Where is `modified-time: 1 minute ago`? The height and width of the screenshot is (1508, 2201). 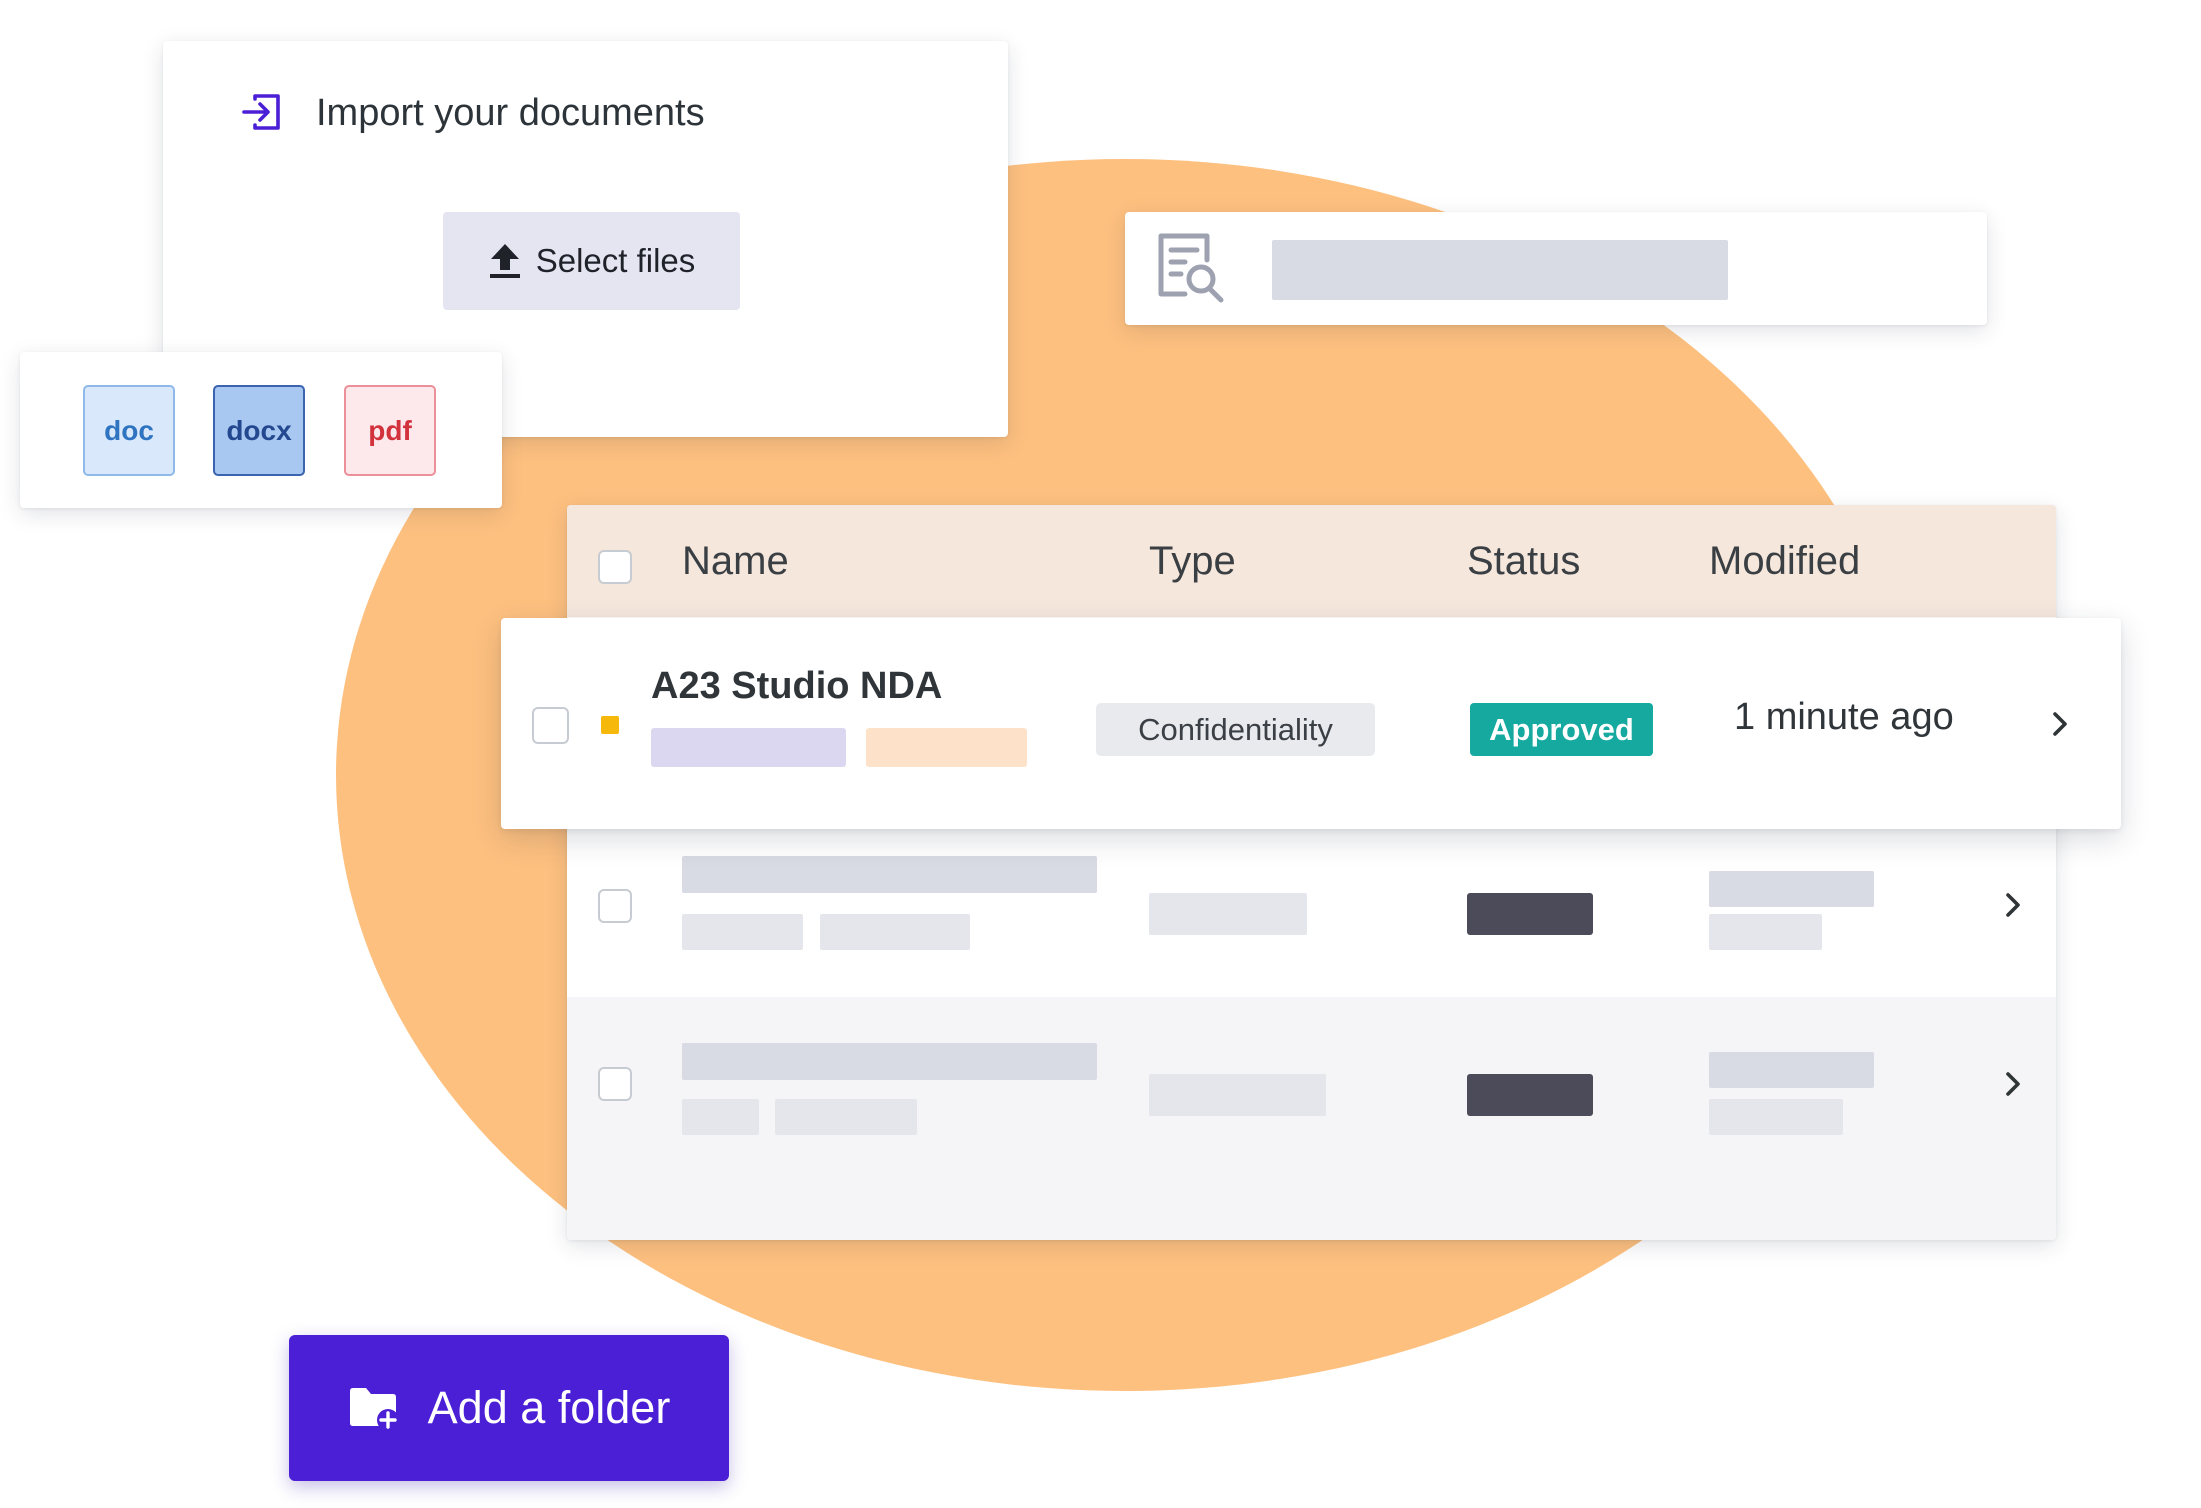 modified-time: 1 minute ago is located at coordinates (1844, 717).